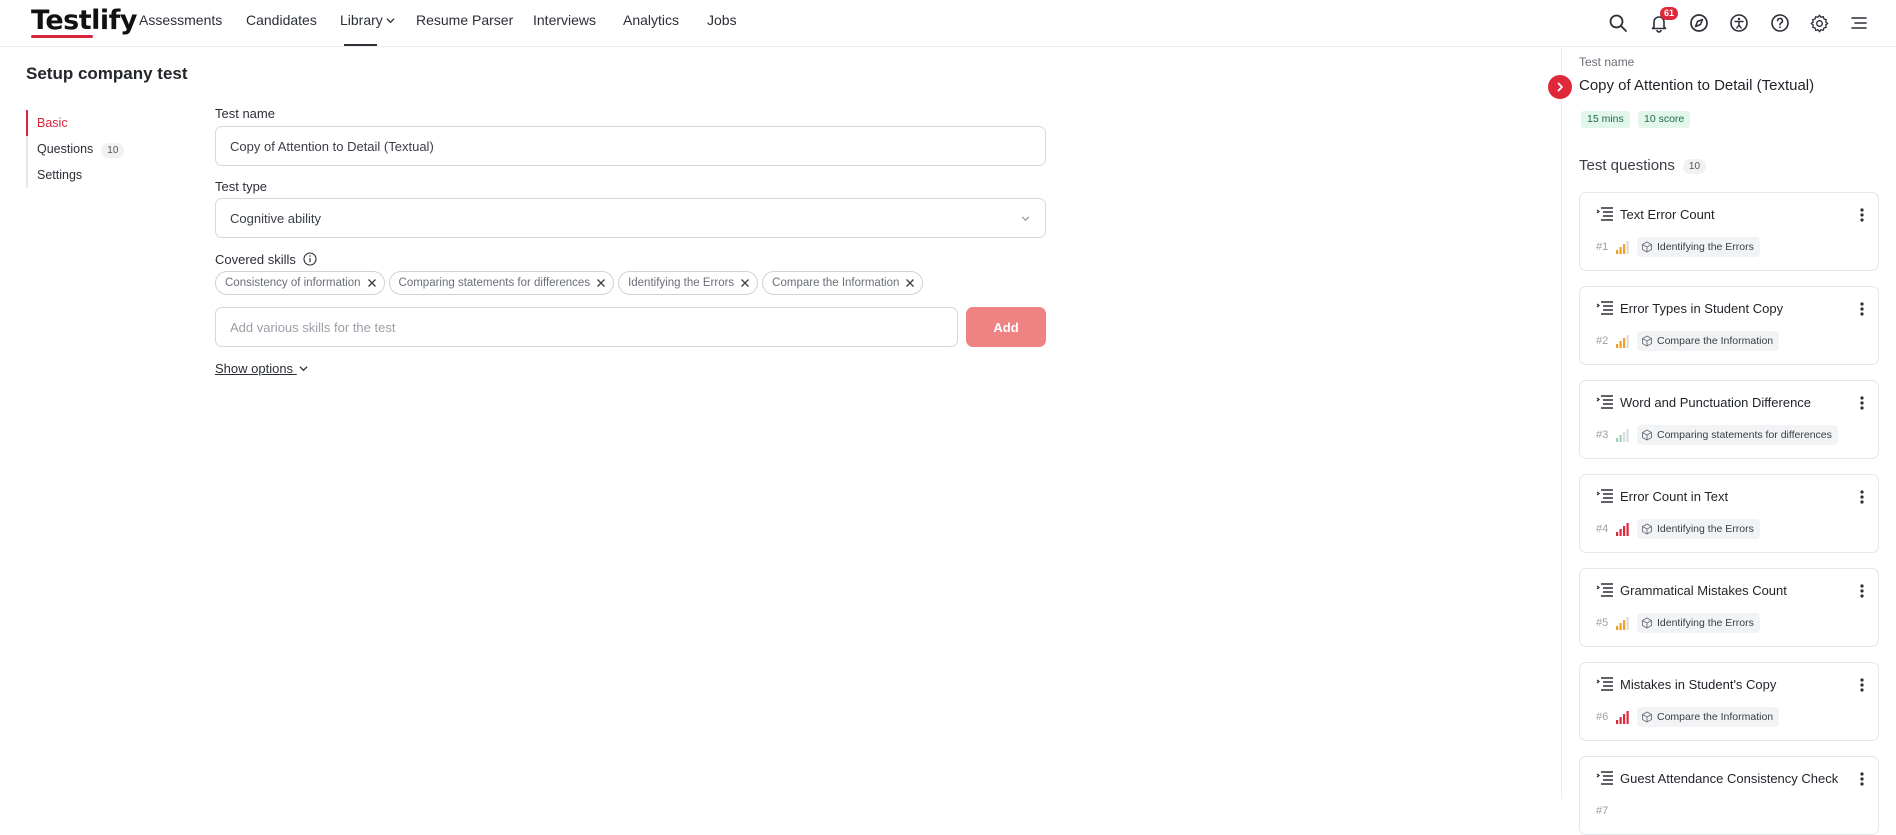  Describe the element at coordinates (1006, 327) in the screenshot. I see `add-skill-button: Add` at that location.